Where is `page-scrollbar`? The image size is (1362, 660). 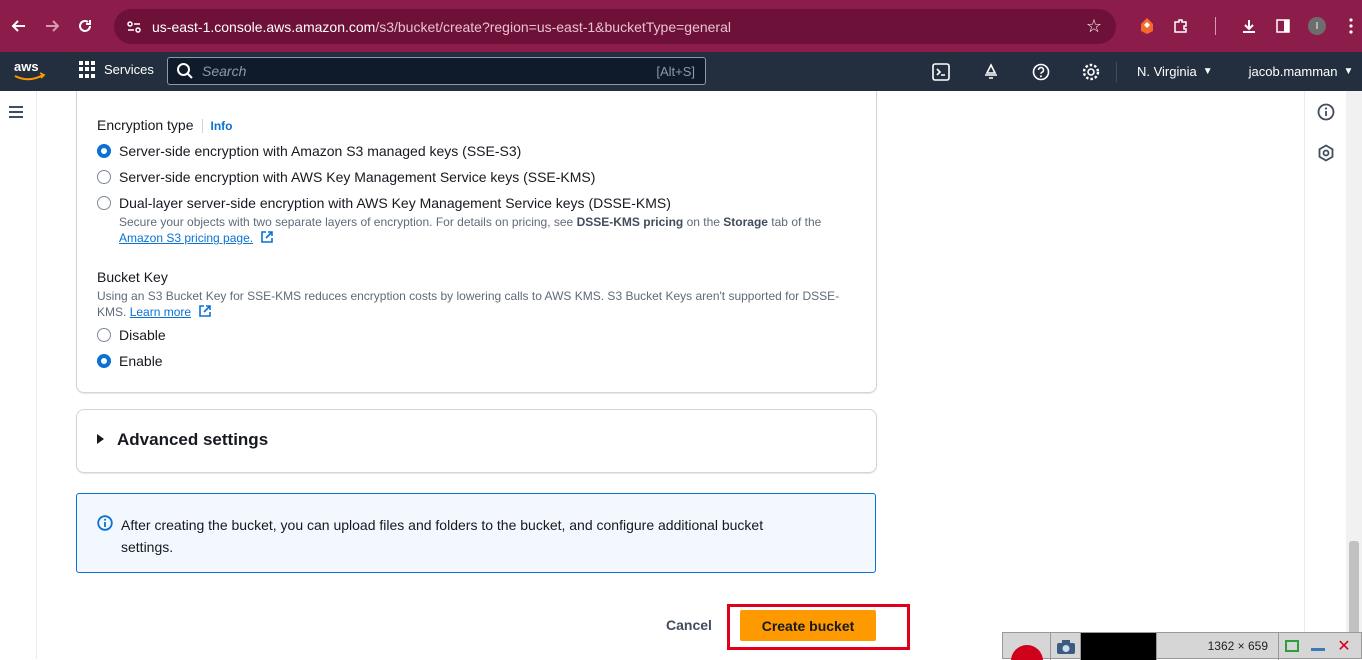
page-scrollbar is located at coordinates (1354, 375).